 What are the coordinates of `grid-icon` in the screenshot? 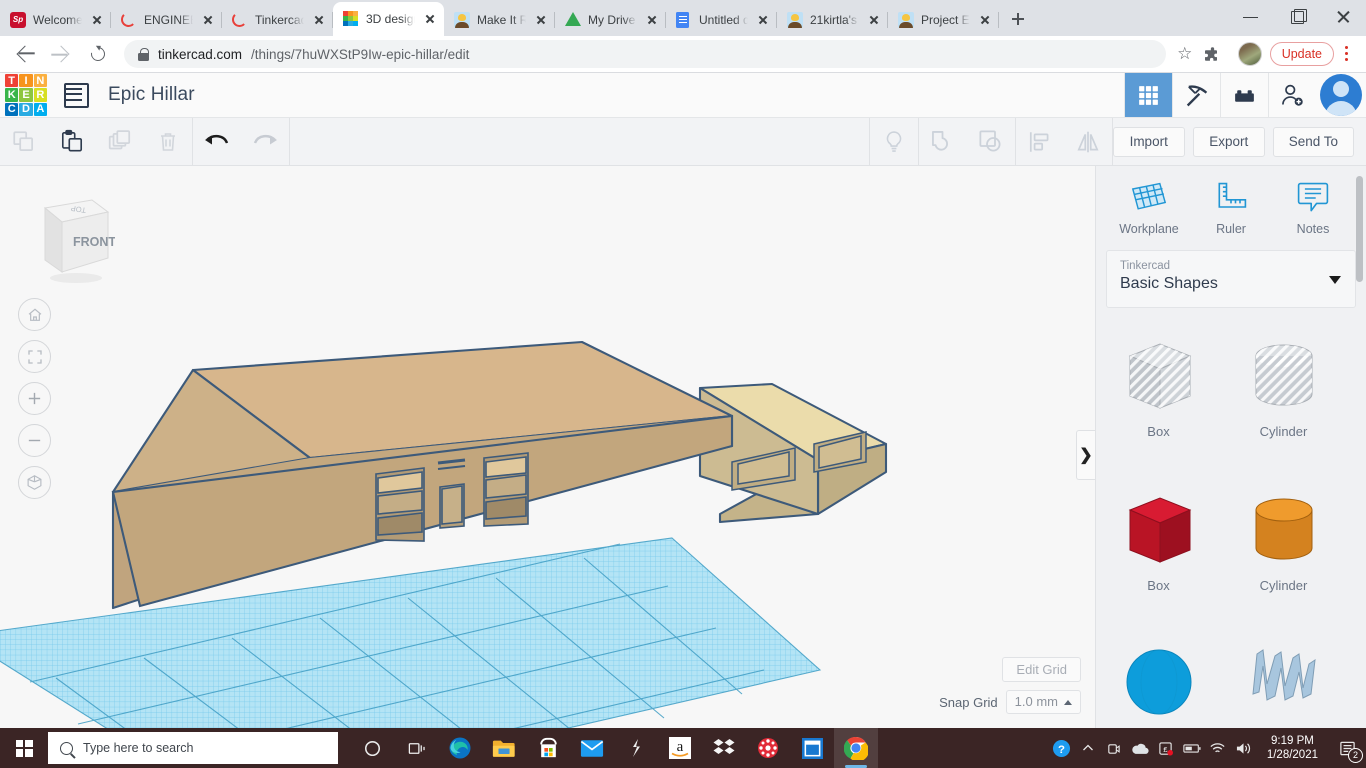 It's located at (1148, 95).